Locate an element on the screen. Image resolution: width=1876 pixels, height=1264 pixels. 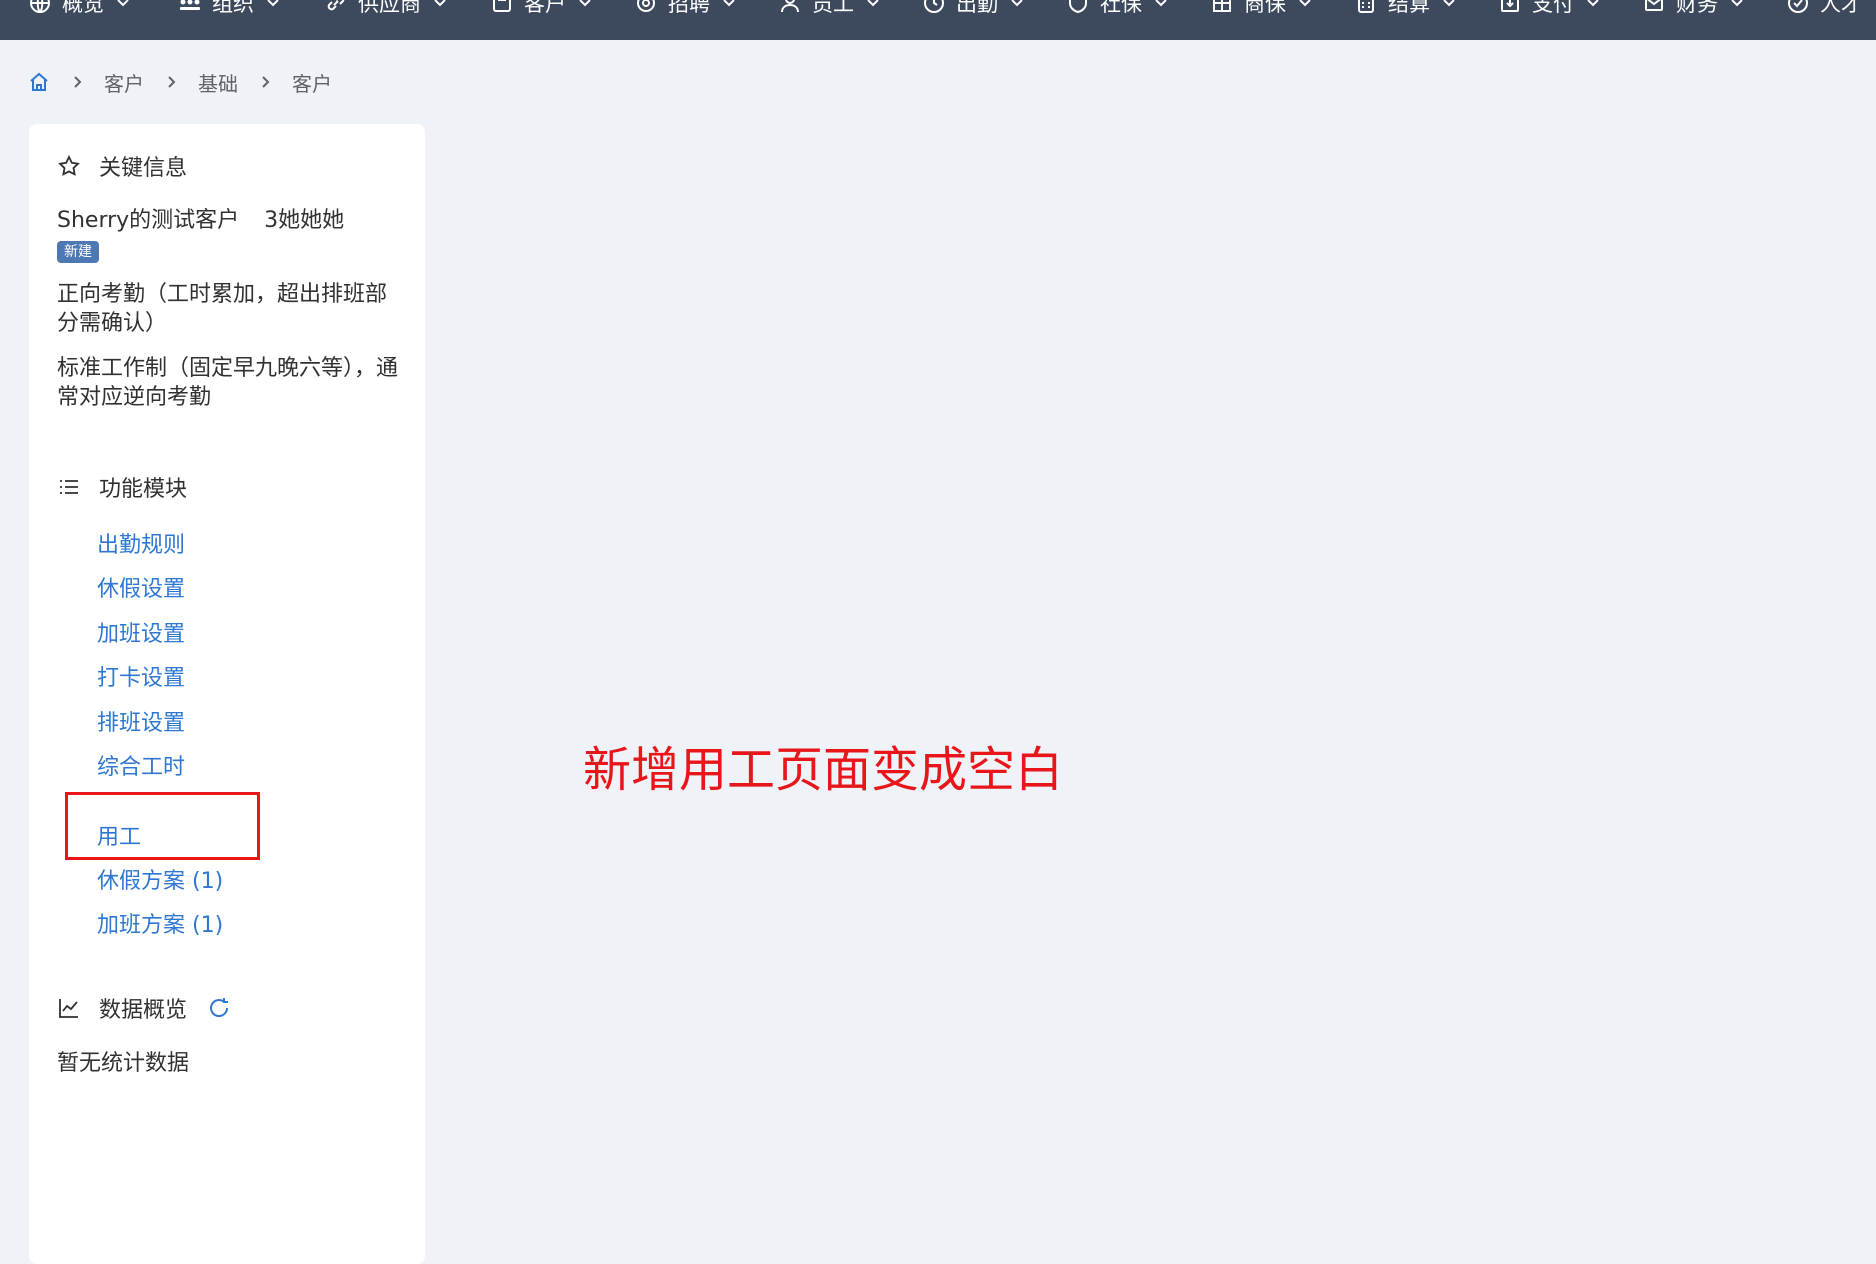
shield-icon is located at coordinates (1078, 7).